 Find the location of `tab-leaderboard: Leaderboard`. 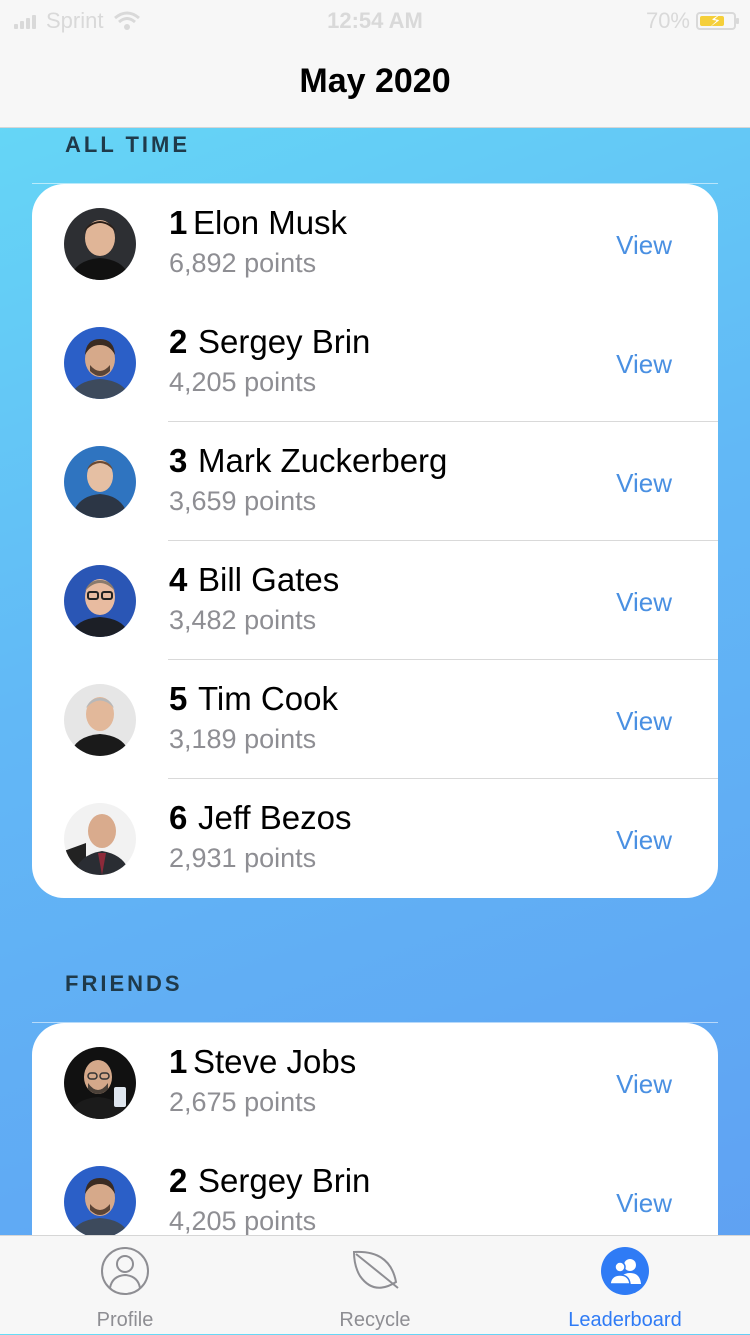

tab-leaderboard: Leaderboard is located at coordinates (625, 1285).